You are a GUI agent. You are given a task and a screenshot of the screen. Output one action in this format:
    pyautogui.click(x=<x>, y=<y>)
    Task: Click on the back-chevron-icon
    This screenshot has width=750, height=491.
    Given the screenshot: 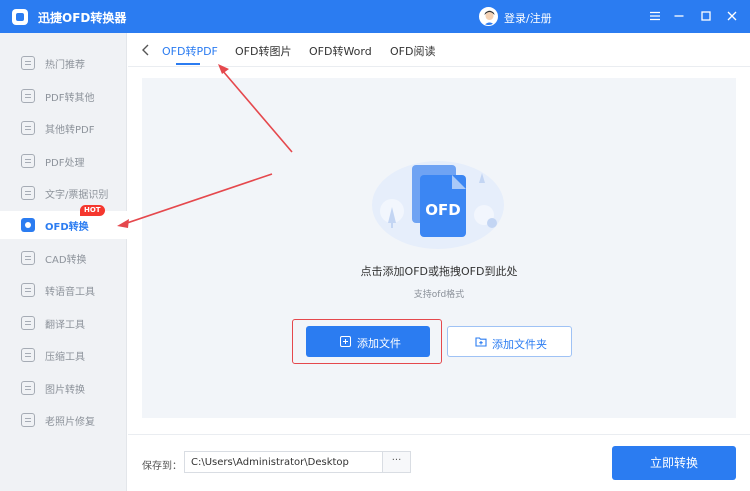 What is the action you would take?
    pyautogui.click(x=146, y=50)
    